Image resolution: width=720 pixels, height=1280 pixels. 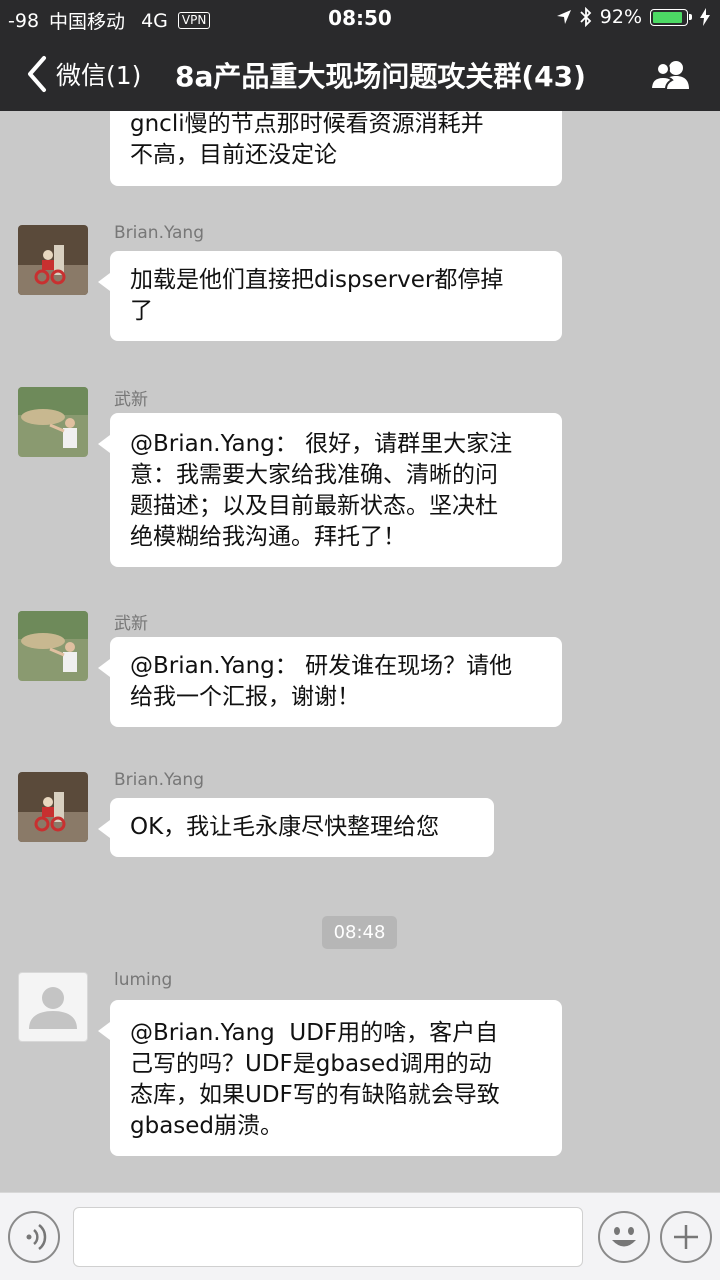 I want to click on back-label: 微信(1), so click(x=99, y=75).